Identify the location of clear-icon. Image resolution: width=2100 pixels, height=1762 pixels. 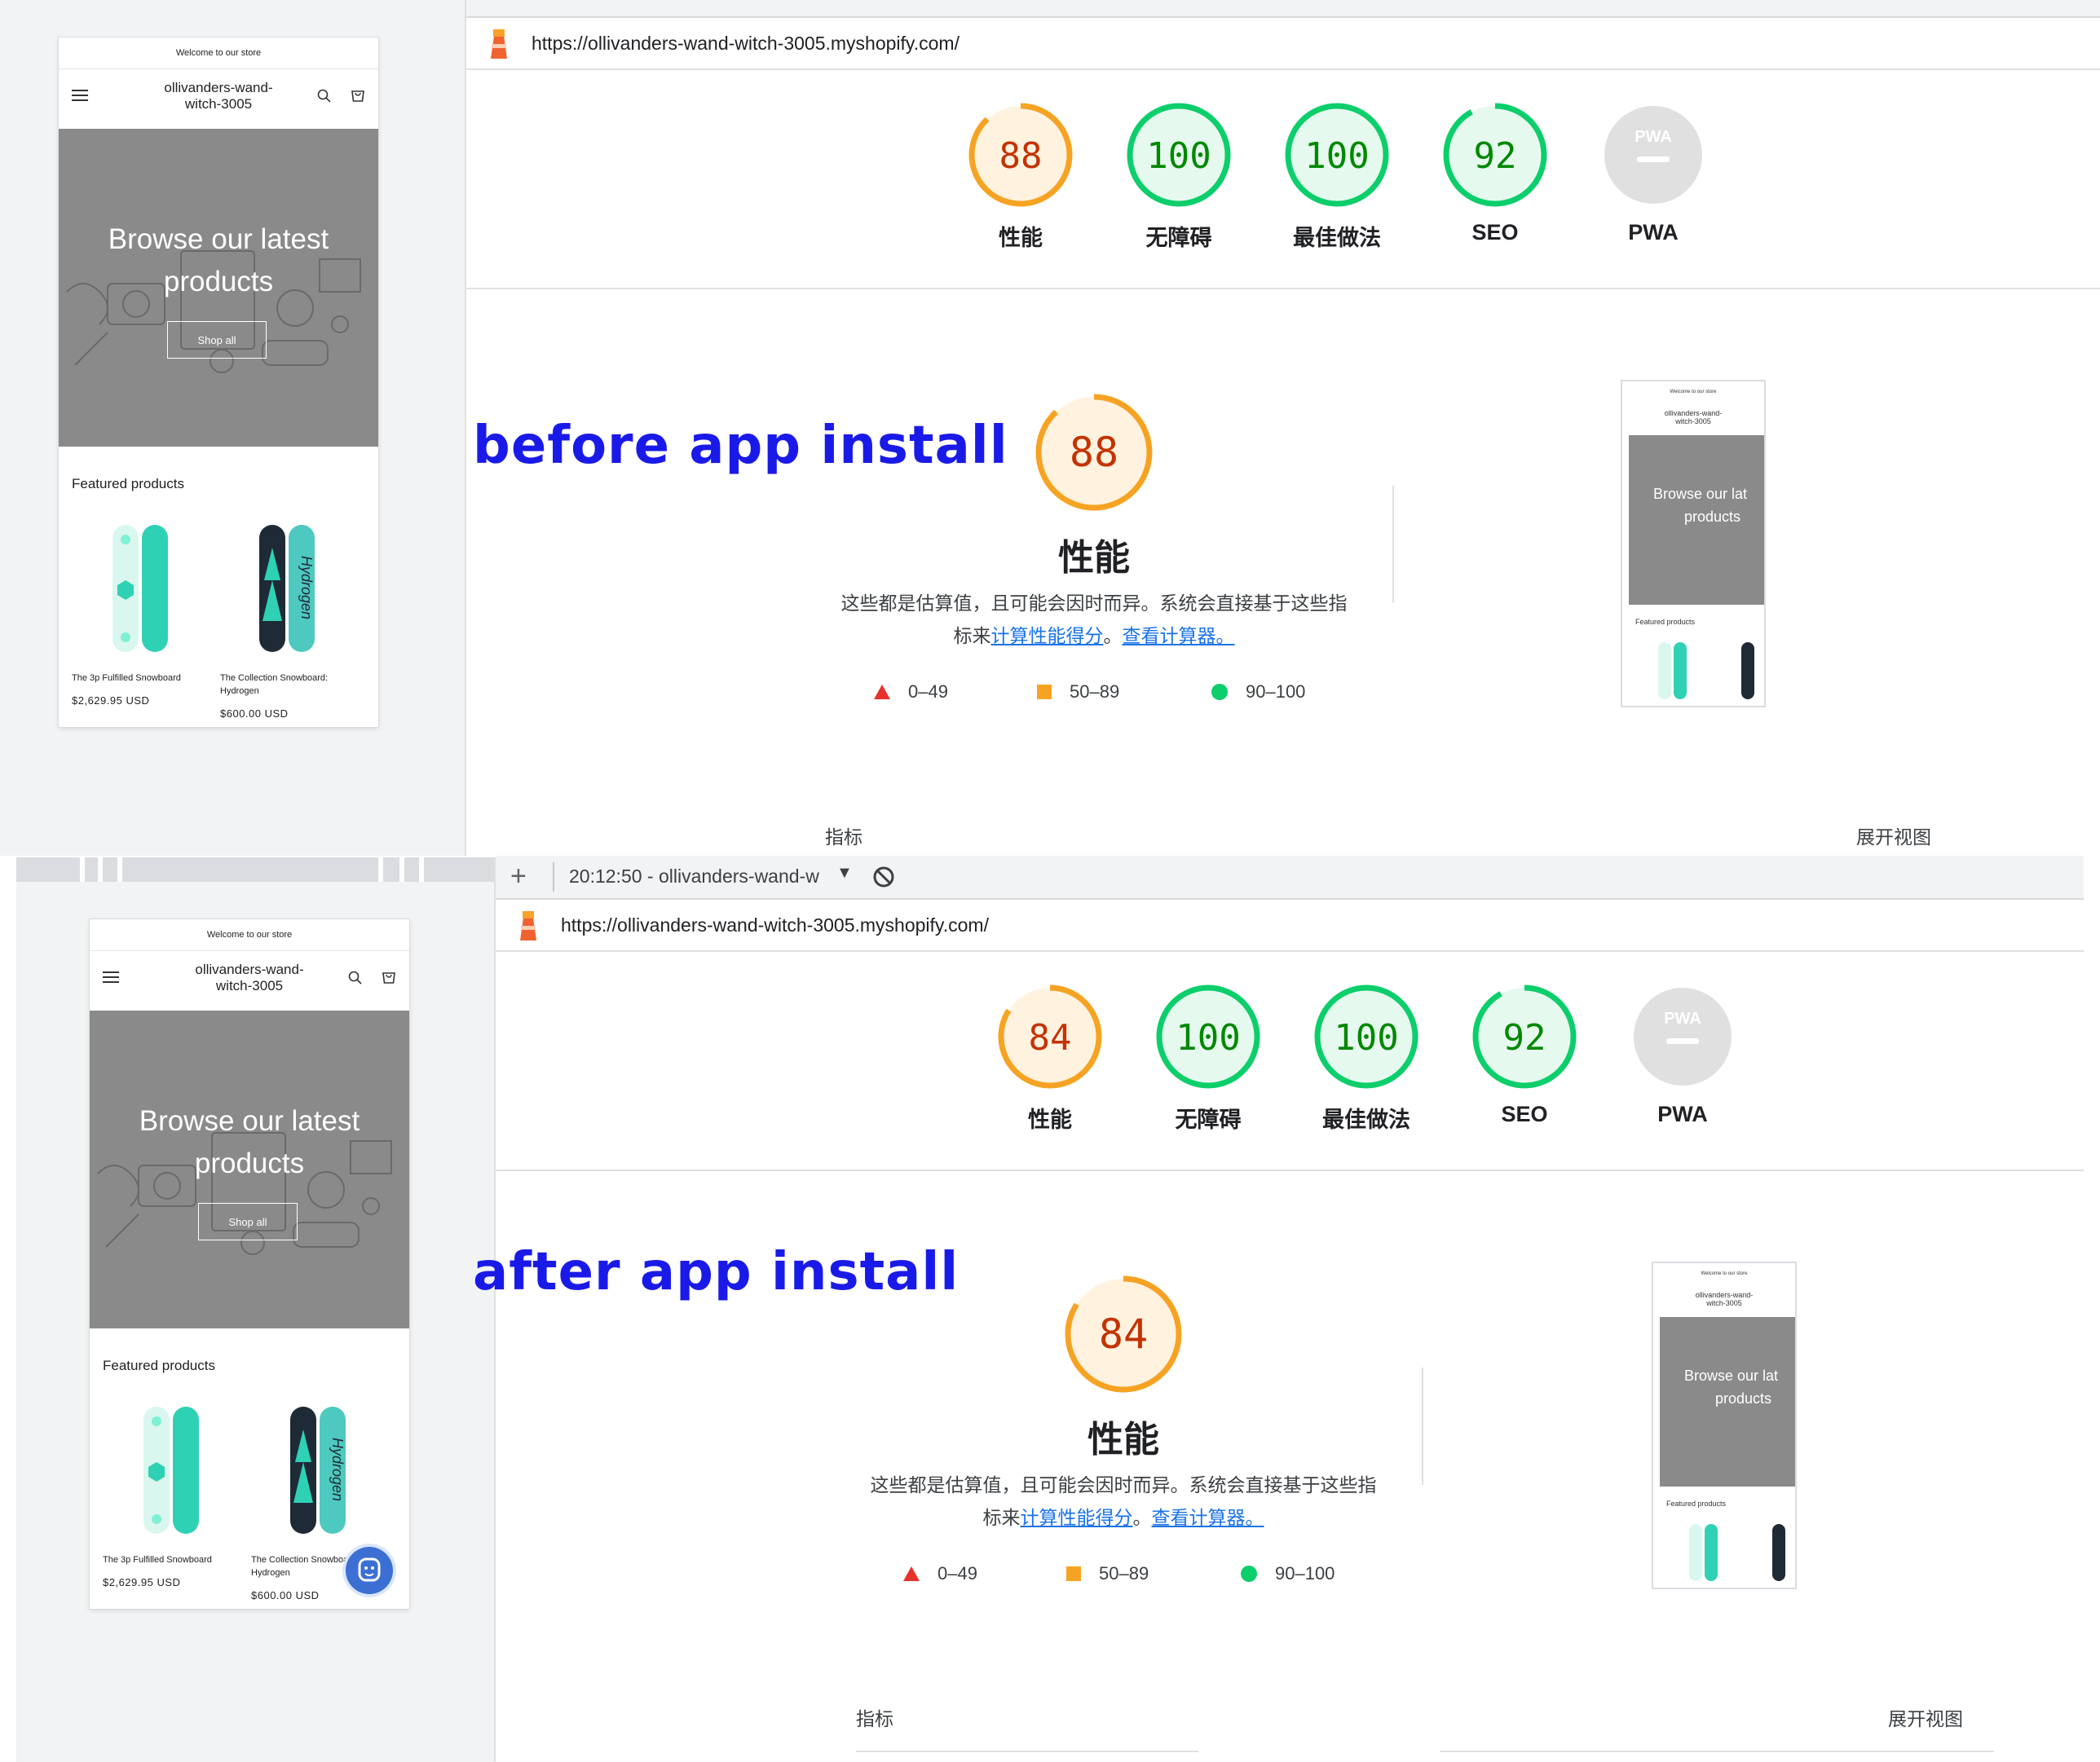
(883, 877).